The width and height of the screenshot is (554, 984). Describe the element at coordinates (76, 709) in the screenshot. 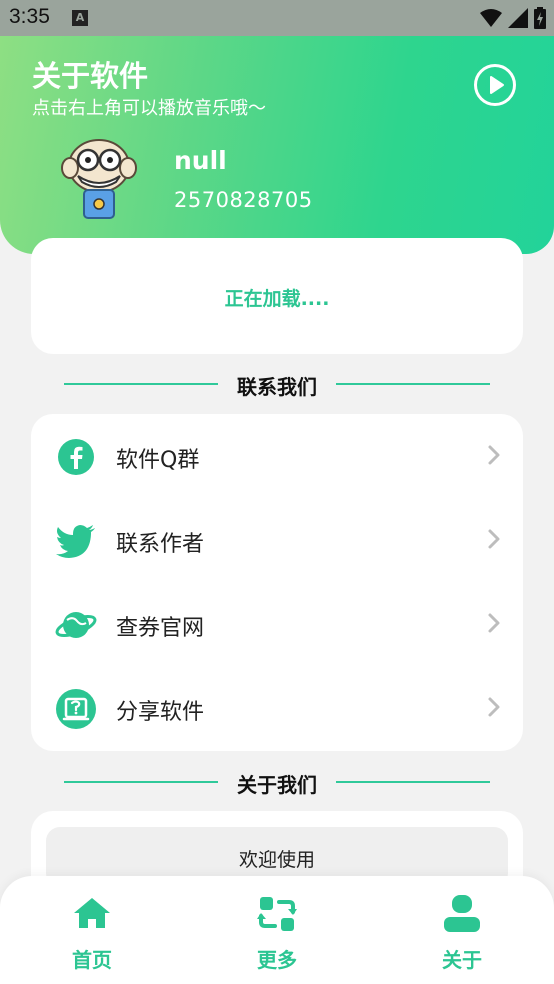

I see `share-box-icon` at that location.